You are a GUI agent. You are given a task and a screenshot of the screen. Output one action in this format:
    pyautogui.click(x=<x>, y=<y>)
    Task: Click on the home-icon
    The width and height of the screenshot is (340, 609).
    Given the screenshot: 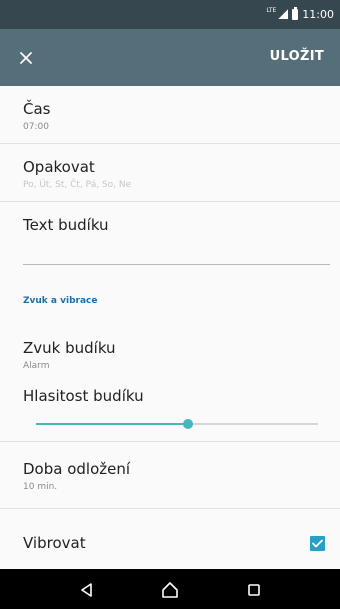 What is the action you would take?
    pyautogui.click(x=170, y=590)
    